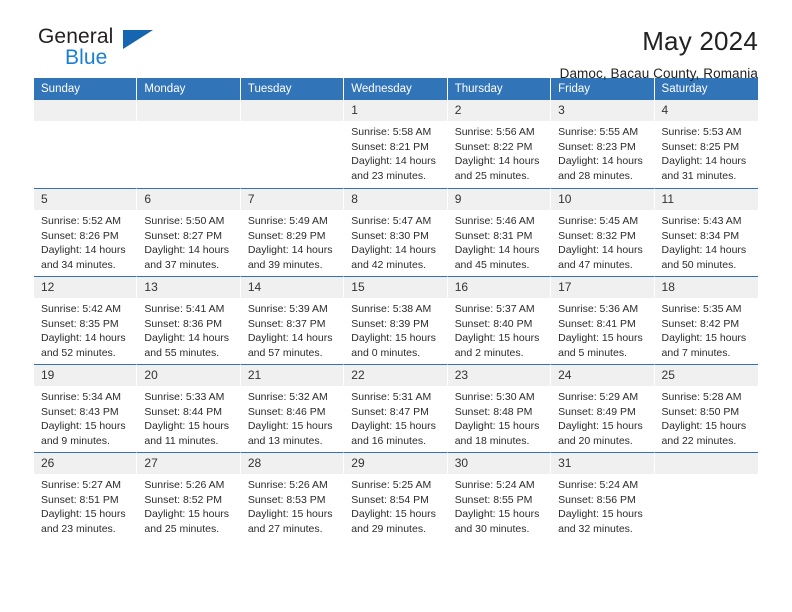 Image resolution: width=792 pixels, height=612 pixels. What do you see at coordinates (188, 199) in the screenshot?
I see `day-number: 6` at bounding box center [188, 199].